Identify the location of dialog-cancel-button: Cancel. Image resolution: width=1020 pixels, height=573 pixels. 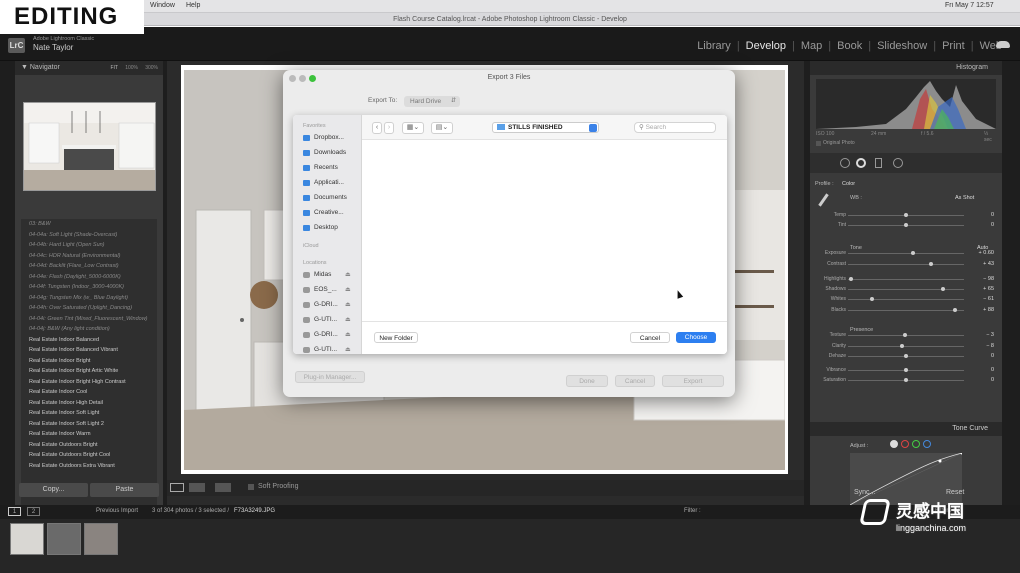
(635, 381).